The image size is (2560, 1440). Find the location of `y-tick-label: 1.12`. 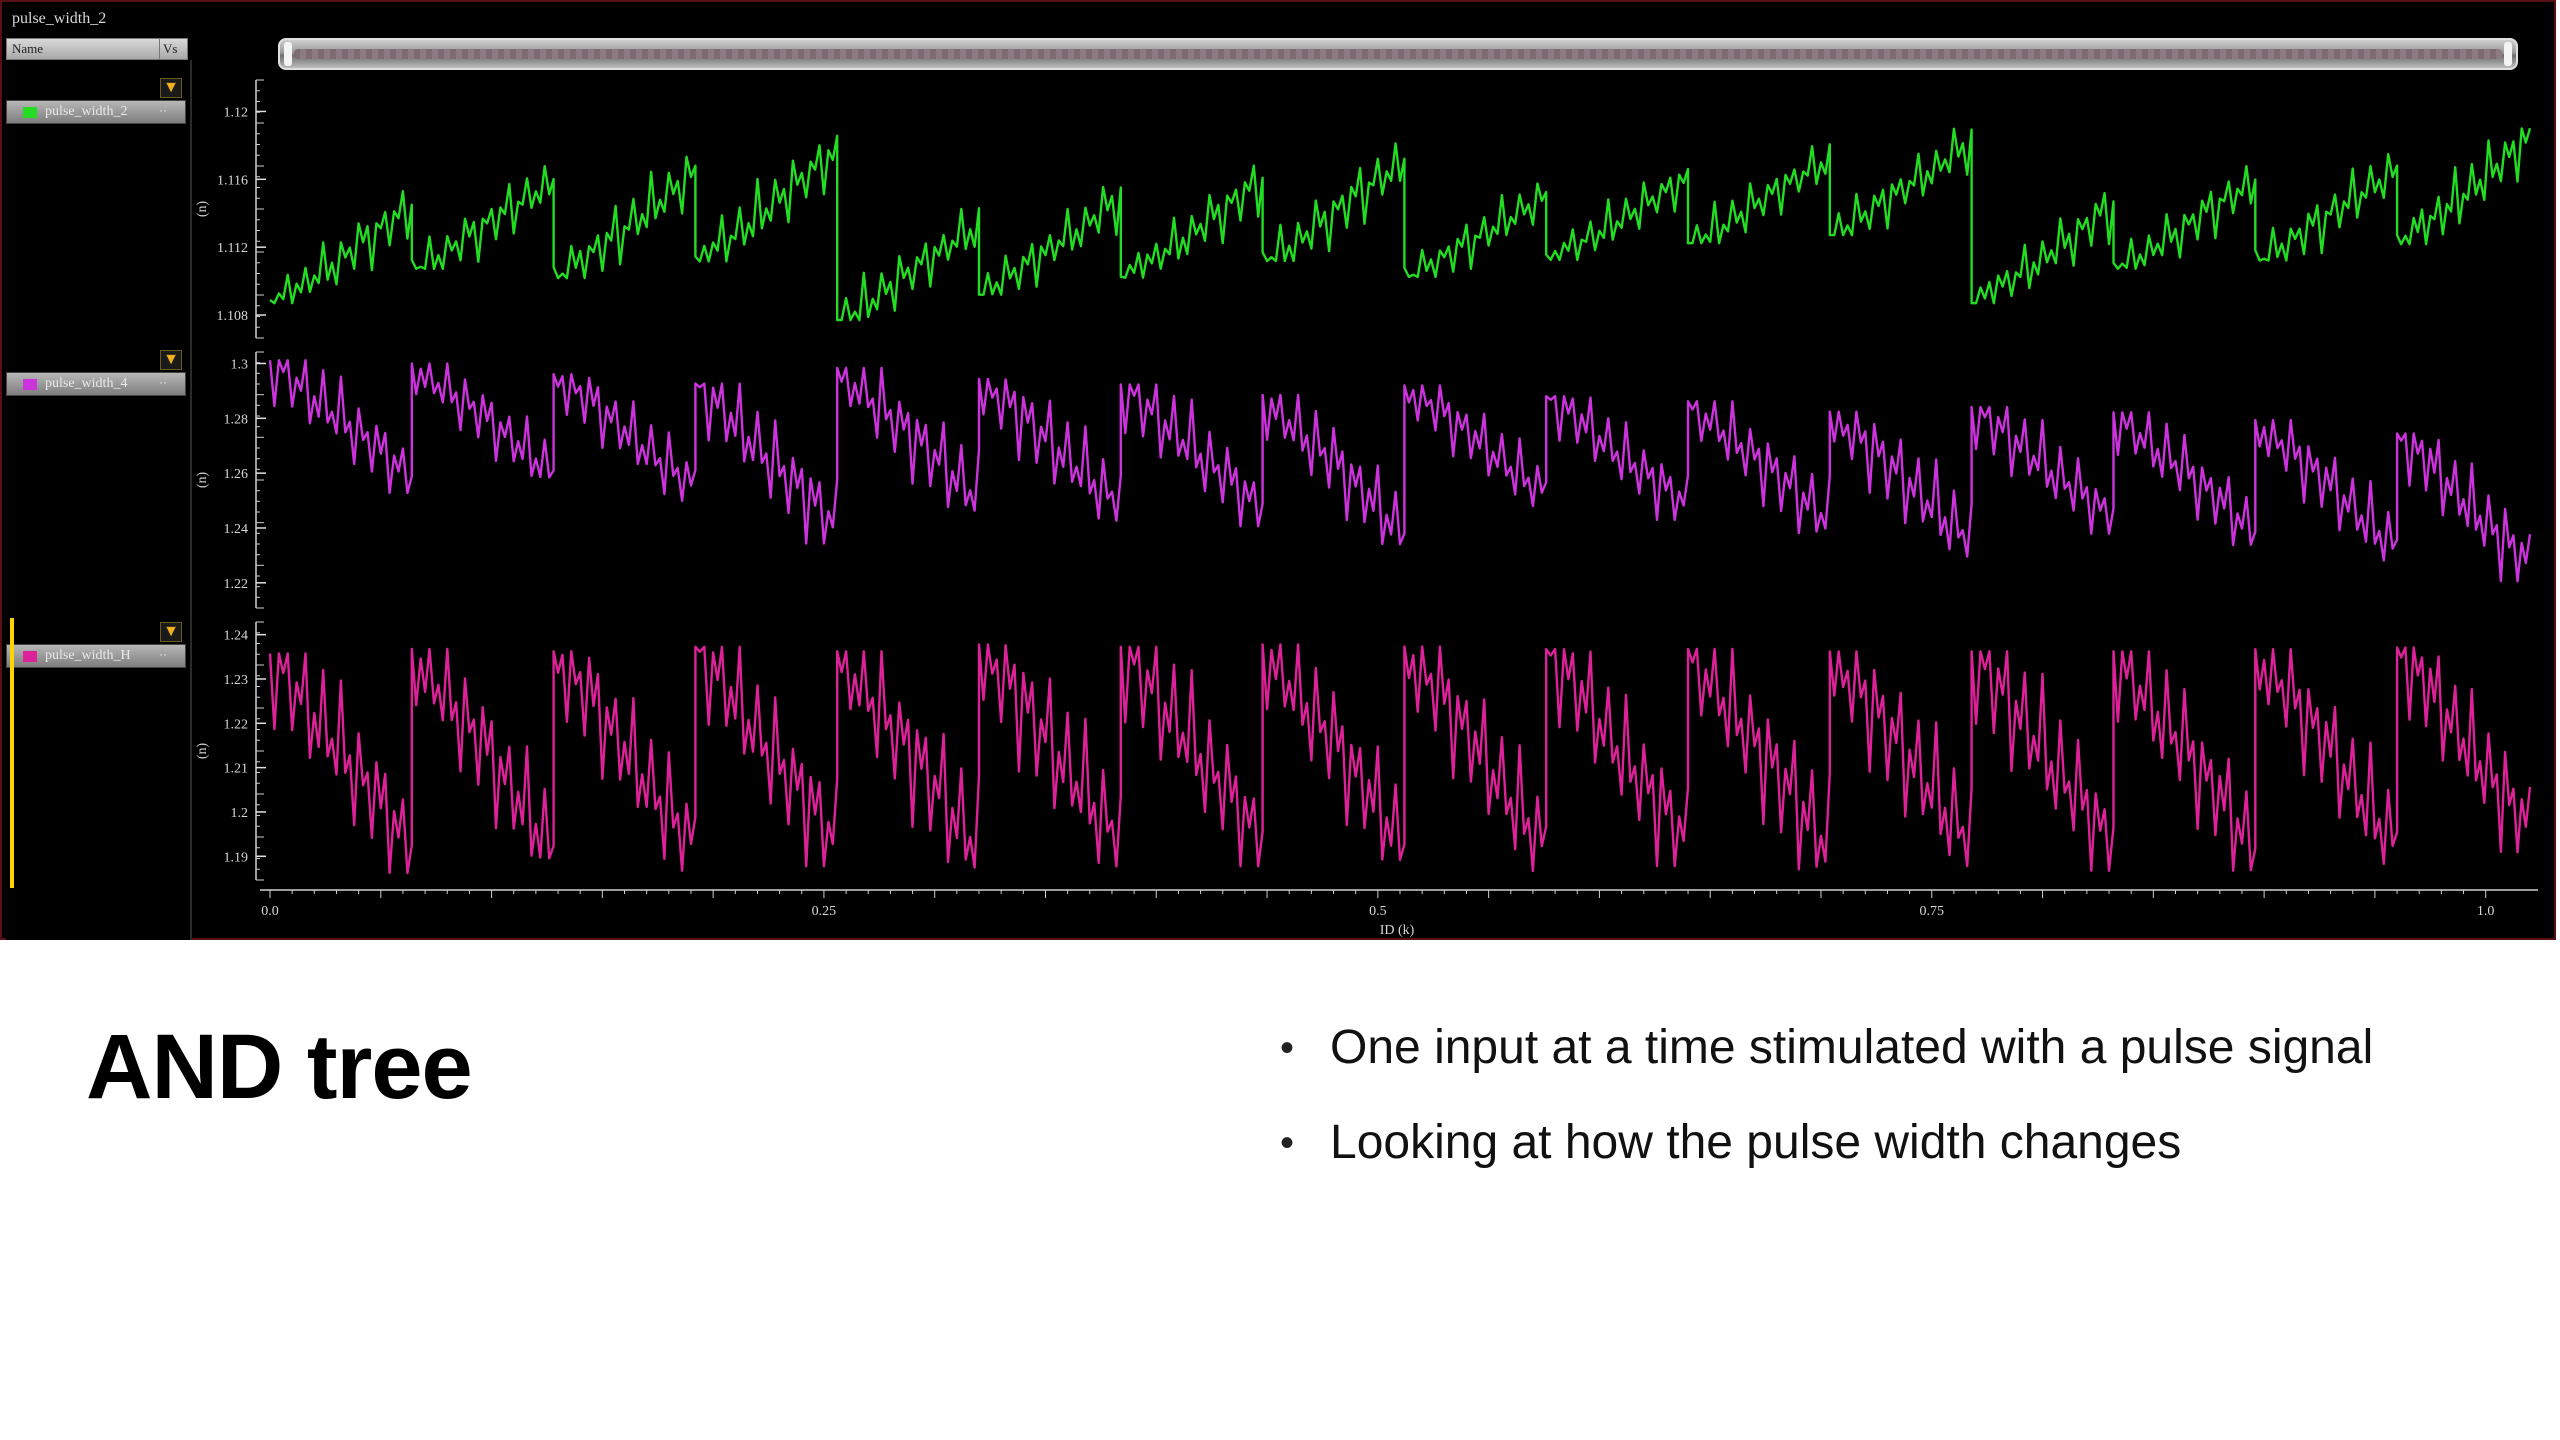

y-tick-label: 1.12 is located at coordinates (236, 112).